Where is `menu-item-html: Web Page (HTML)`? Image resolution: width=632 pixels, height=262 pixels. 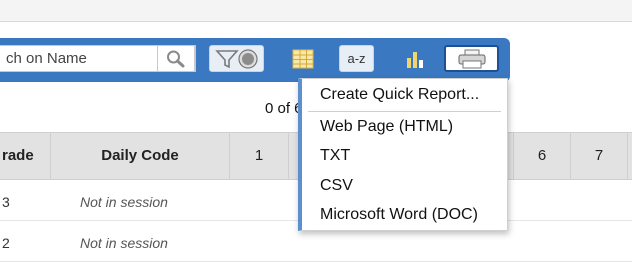 menu-item-html: Web Page (HTML) is located at coordinates (386, 127).